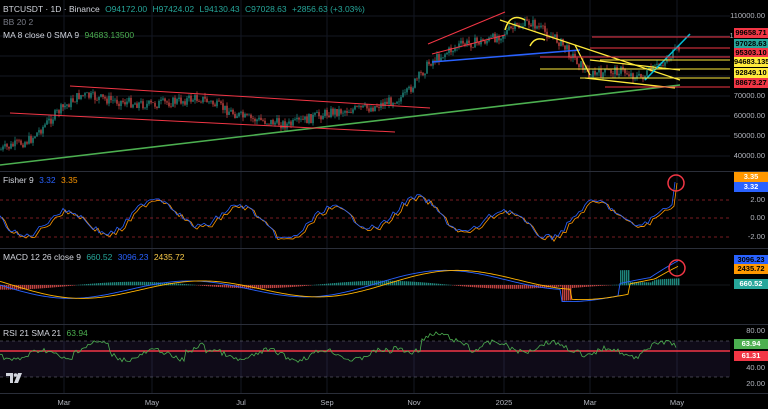 The image size is (768, 409). What do you see at coordinates (42, 180) in the screenshot?
I see `fisher-legend: Fisher 9 3.32 3.35` at bounding box center [42, 180].